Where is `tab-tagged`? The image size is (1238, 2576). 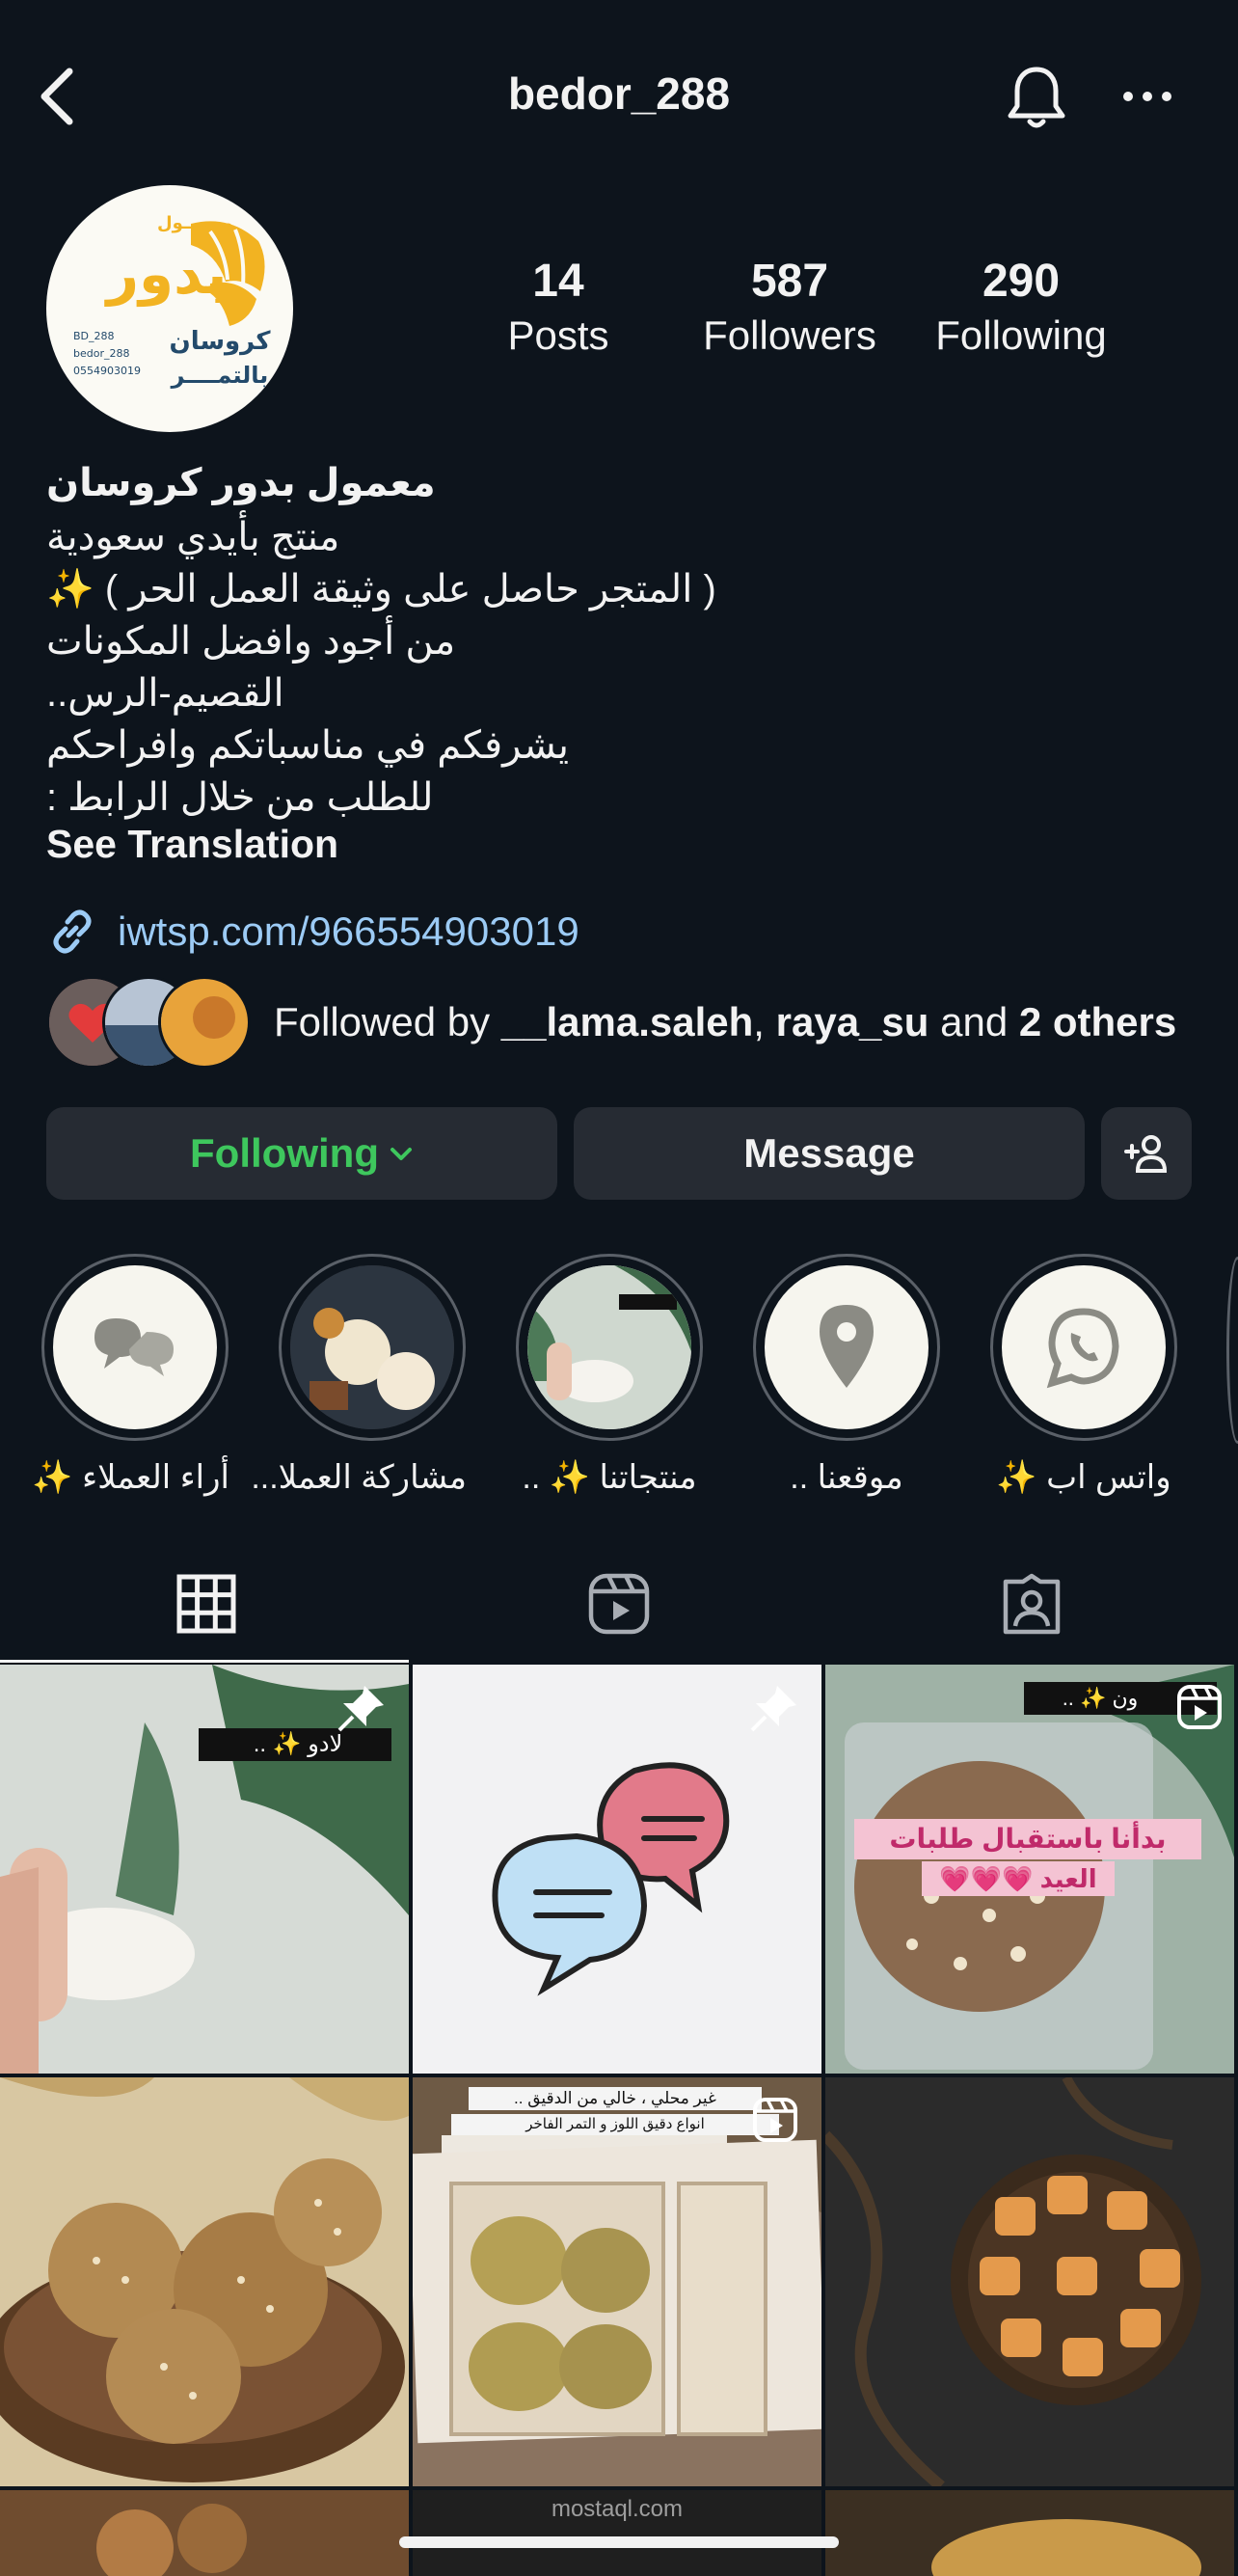 tab-tagged is located at coordinates (1031, 1603).